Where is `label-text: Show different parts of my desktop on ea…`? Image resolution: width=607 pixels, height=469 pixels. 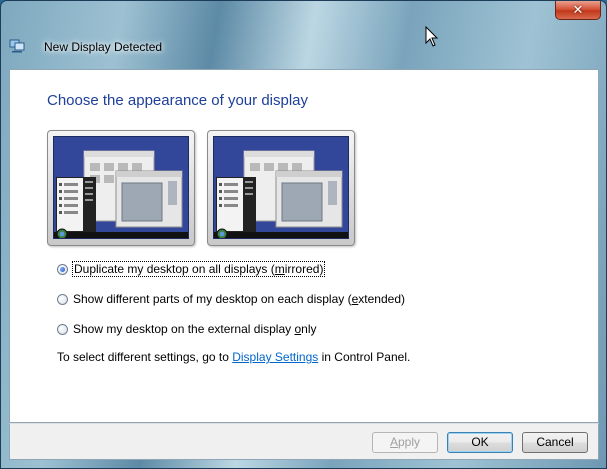
label-text: Show different parts of my desktop on ea… is located at coordinates (212, 299).